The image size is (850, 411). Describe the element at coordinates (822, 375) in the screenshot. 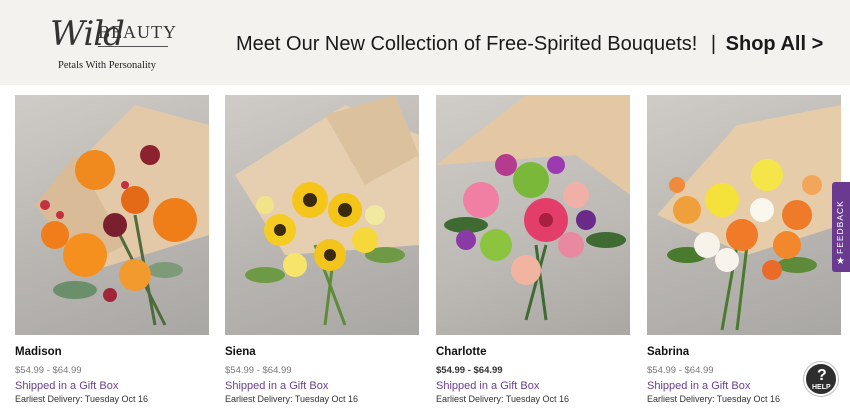

I see `question-icon: ?` at that location.